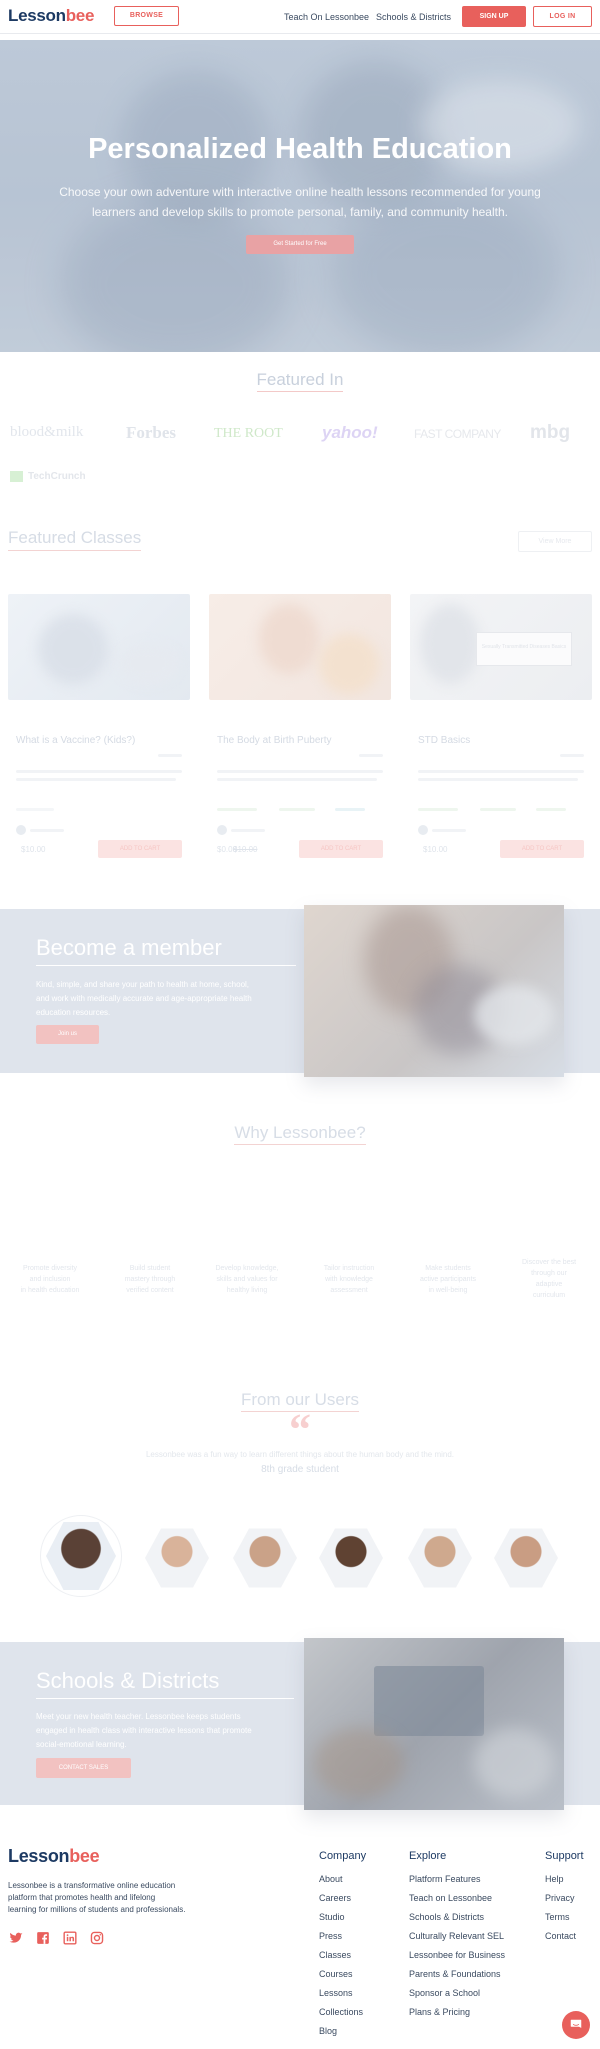 The height and width of the screenshot is (2049, 600). Describe the element at coordinates (456, 1936) in the screenshot. I see `footer-link-culturally-relevant-sel: Culturally Relevant SEL` at that location.